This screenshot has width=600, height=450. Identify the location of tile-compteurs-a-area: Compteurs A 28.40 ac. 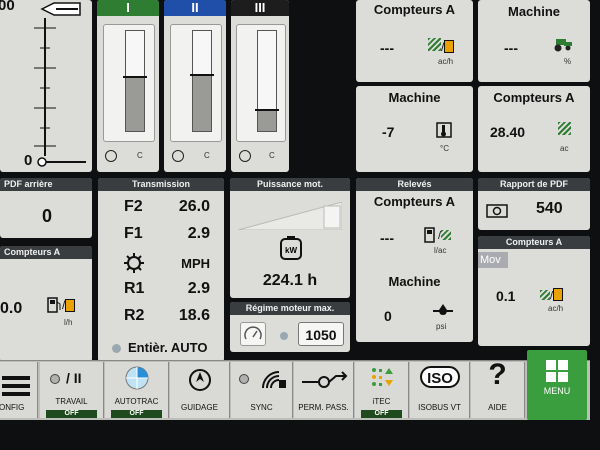
(534, 129).